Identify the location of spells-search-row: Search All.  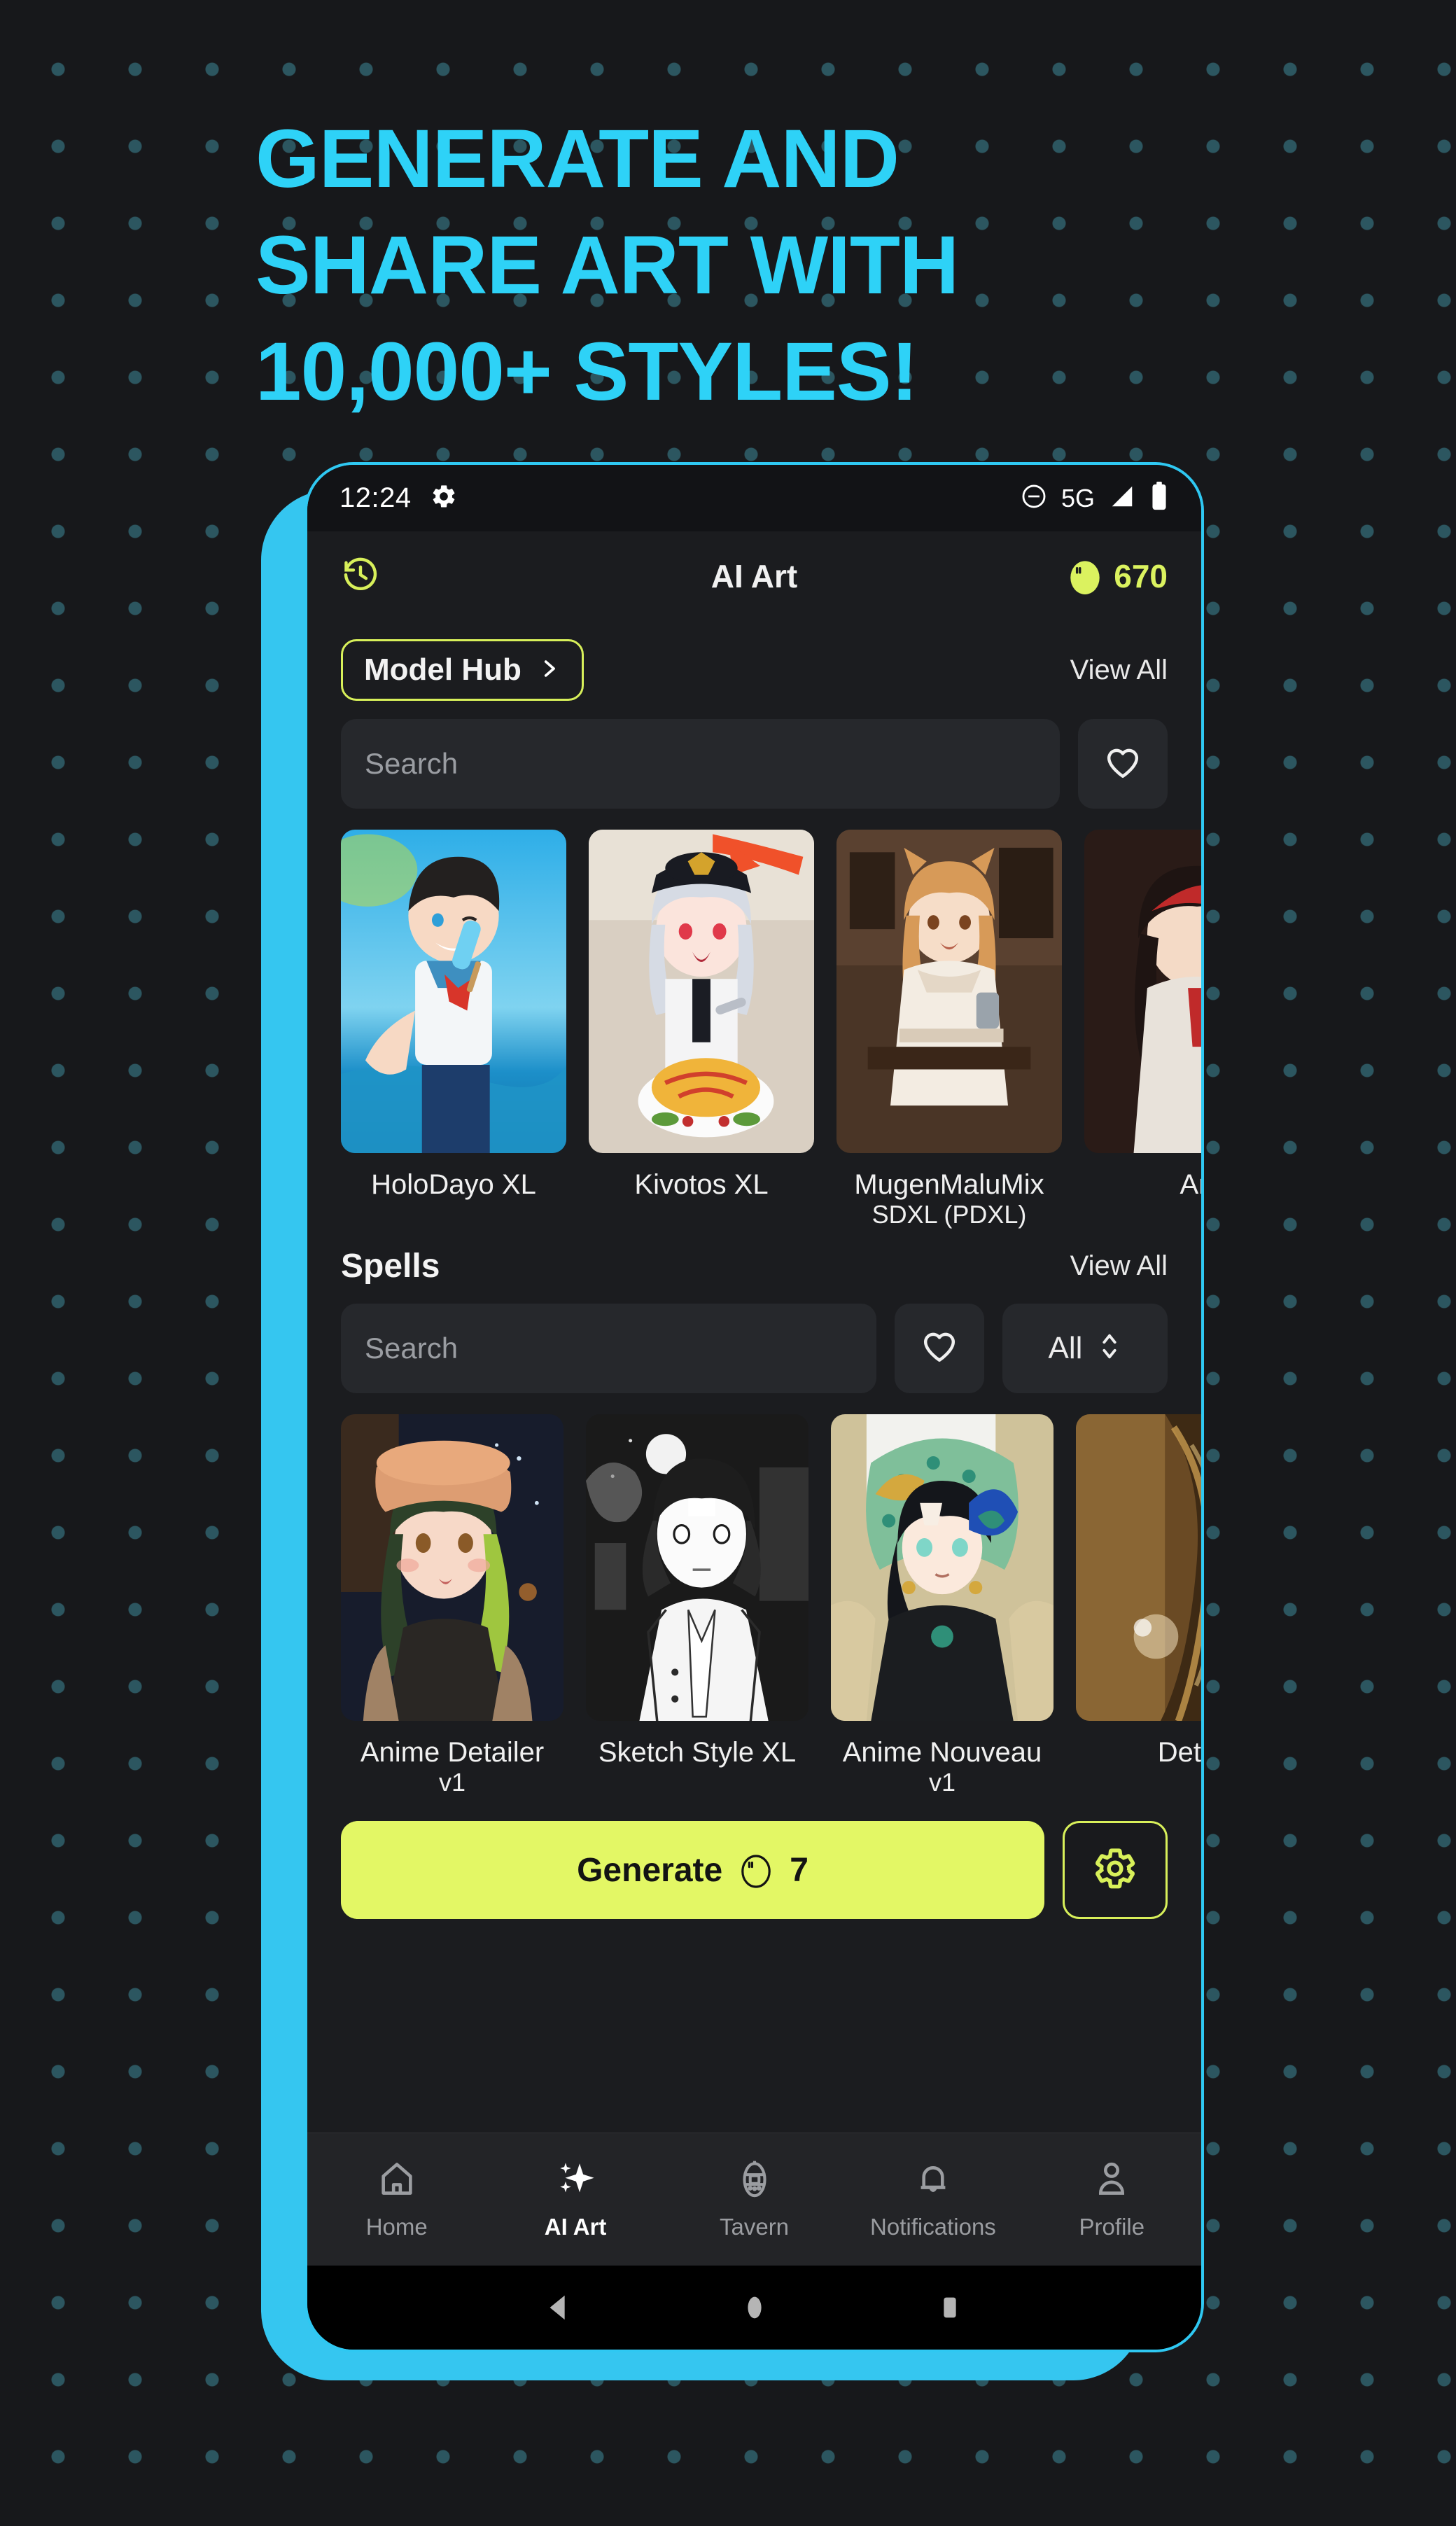
(754, 1348).